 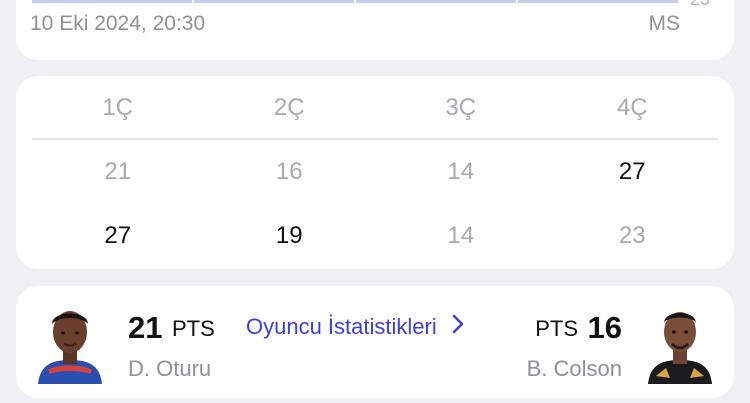 What do you see at coordinates (632, 235) in the screenshot?
I see `away-quarter-score: 23` at bounding box center [632, 235].